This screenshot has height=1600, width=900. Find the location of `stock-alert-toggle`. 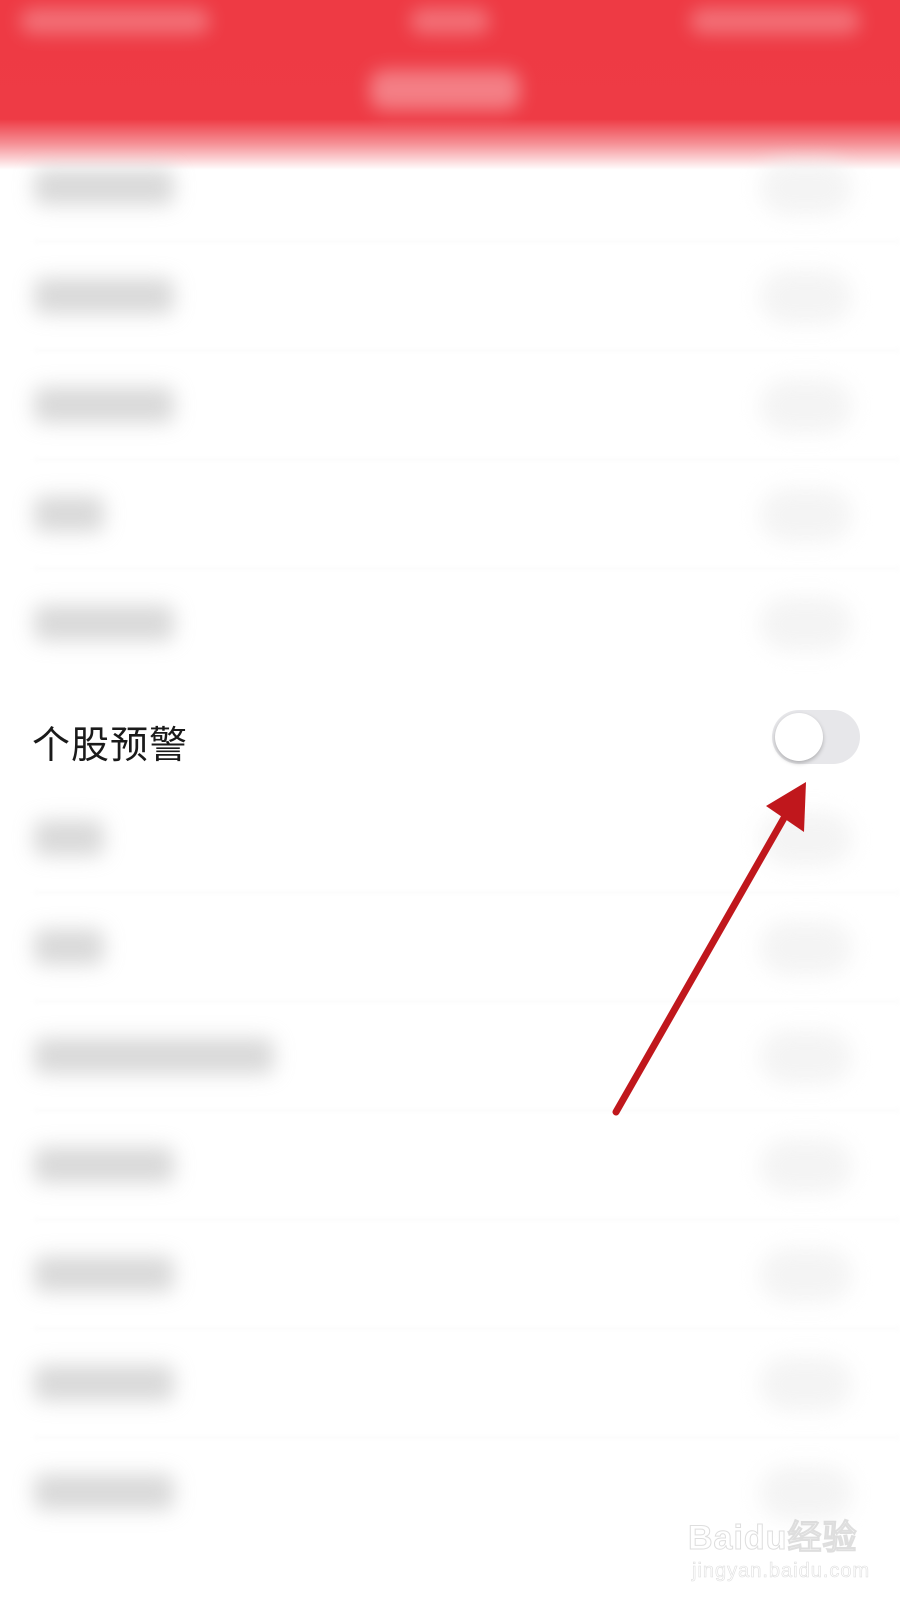

stock-alert-toggle is located at coordinates (816, 737).